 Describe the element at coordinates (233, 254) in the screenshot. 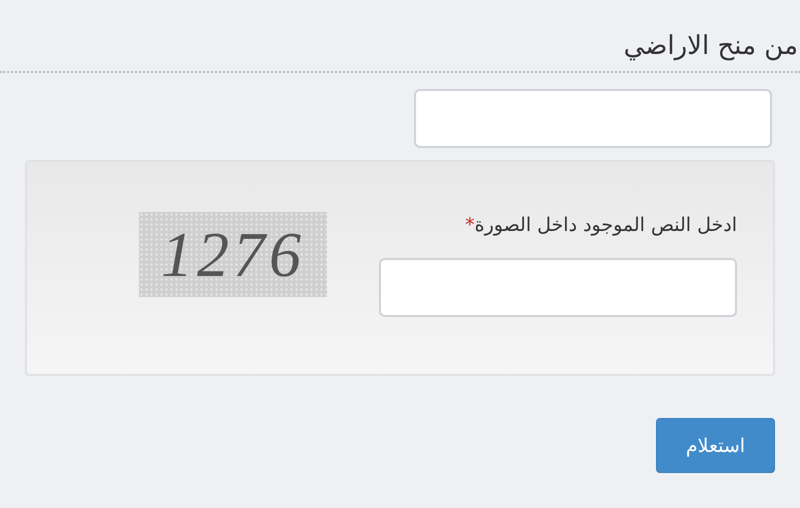

I see `captcha-image: 1276` at that location.